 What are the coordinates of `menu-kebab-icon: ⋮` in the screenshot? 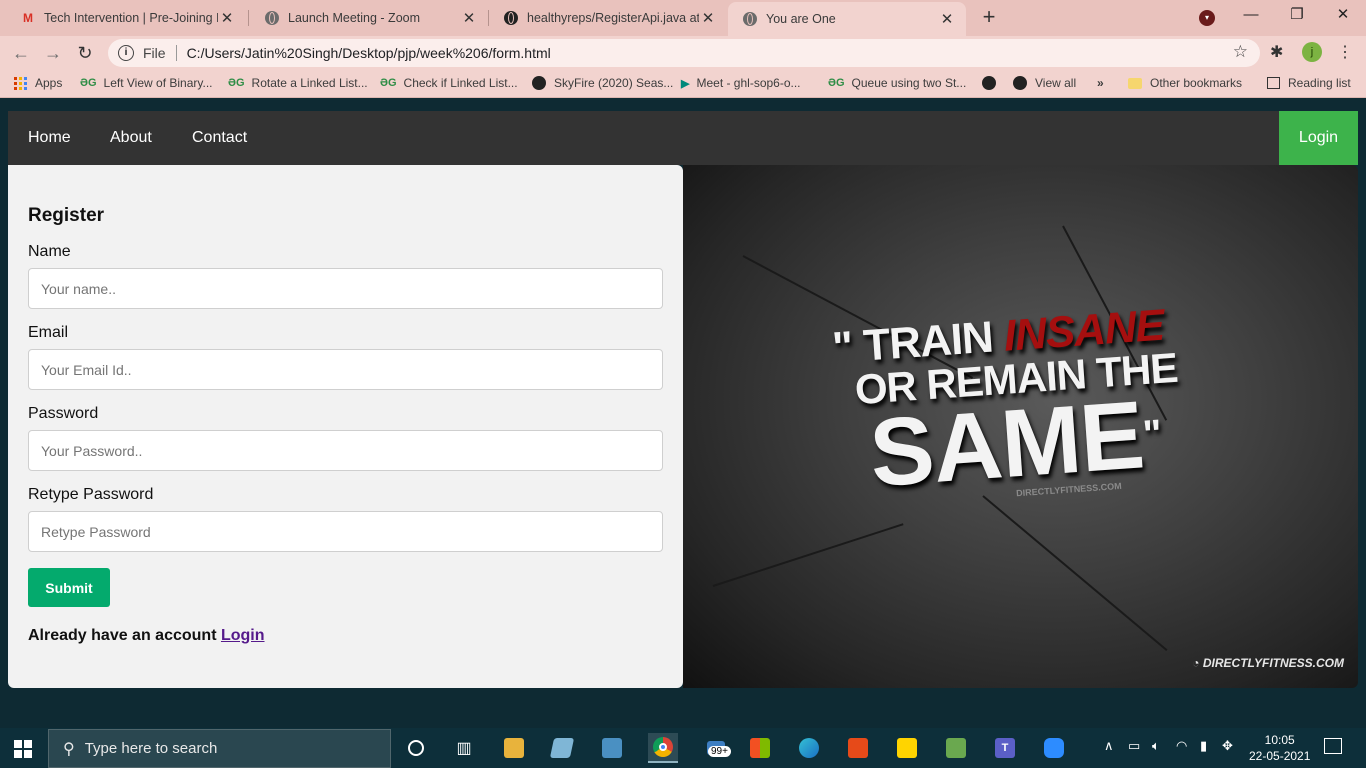 It's located at (1345, 52).